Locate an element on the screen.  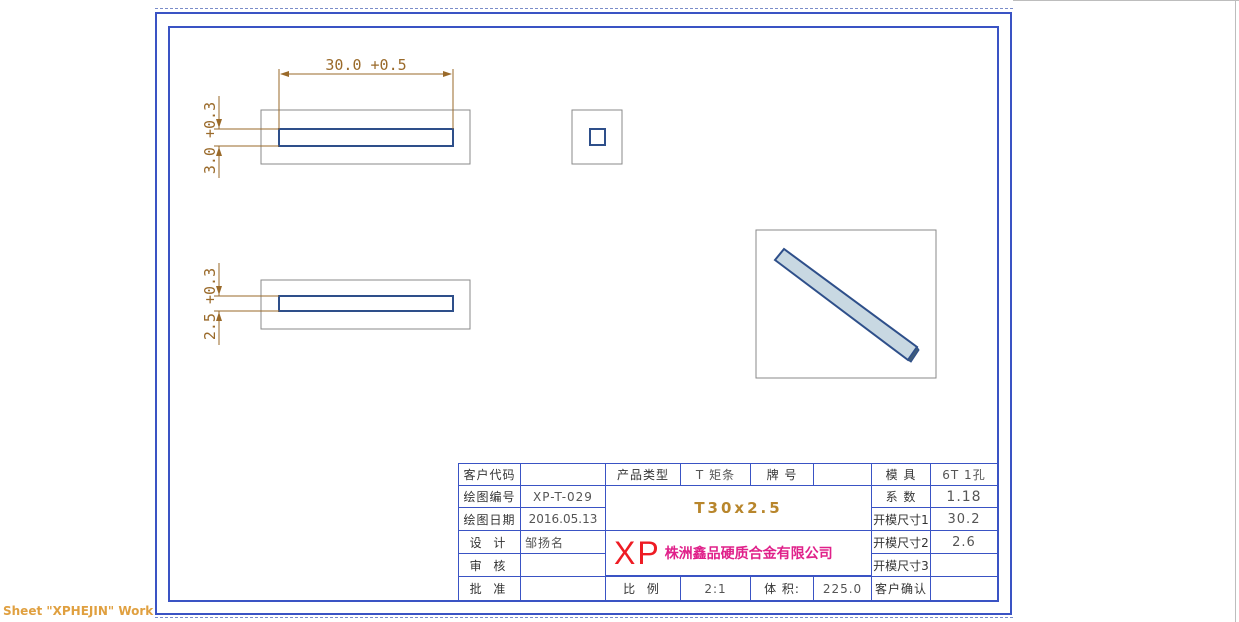
coef-value: 1.18 is located at coordinates (964, 496).